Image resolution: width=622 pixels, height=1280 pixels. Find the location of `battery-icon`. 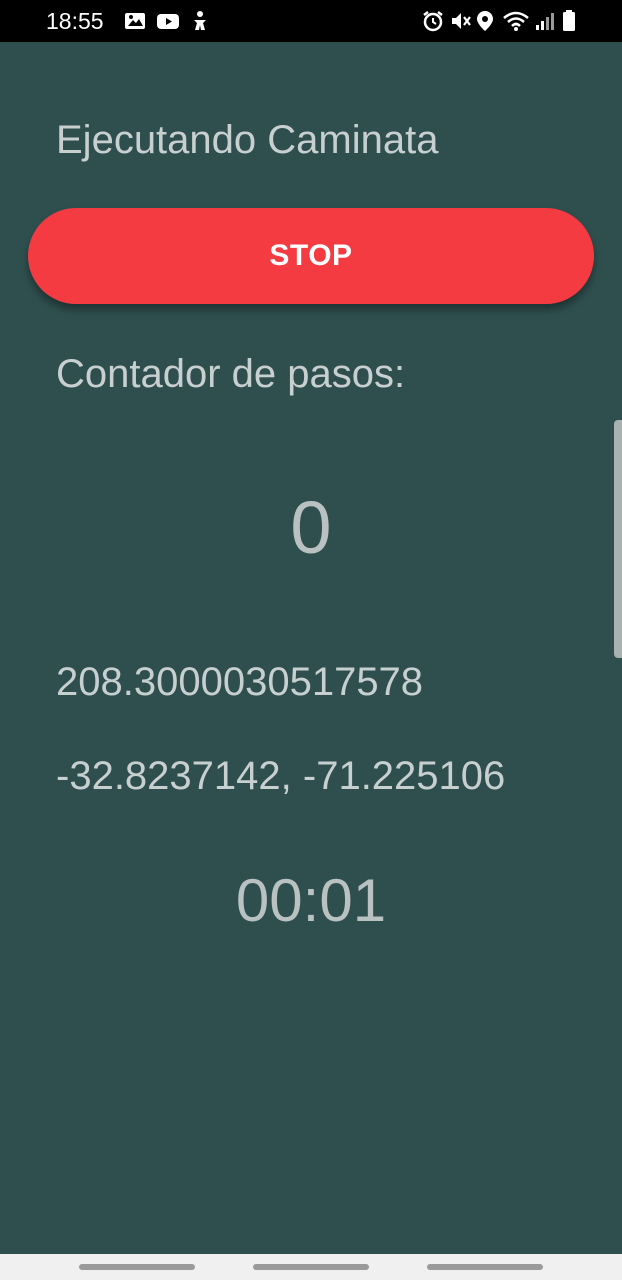

battery-icon is located at coordinates (573, 21).